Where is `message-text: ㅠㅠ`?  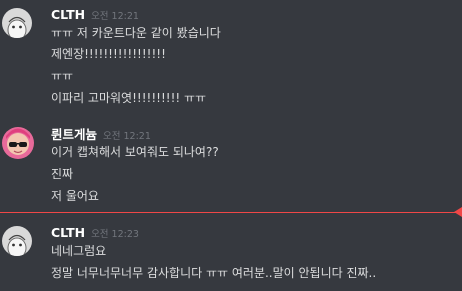
message-text: ㅠㅠ is located at coordinates (62, 76).